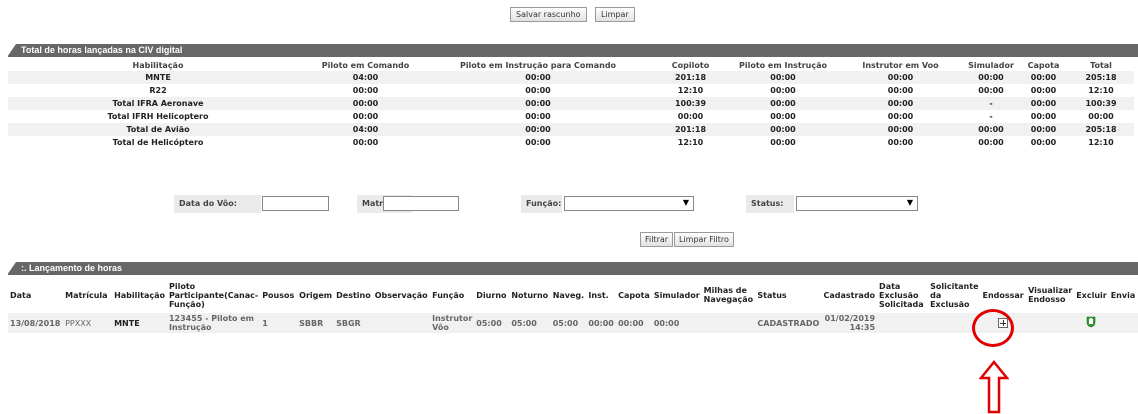 The width and height of the screenshot is (1138, 414). Describe the element at coordinates (676, 295) in the screenshot. I see `col-header: Simulador` at that location.